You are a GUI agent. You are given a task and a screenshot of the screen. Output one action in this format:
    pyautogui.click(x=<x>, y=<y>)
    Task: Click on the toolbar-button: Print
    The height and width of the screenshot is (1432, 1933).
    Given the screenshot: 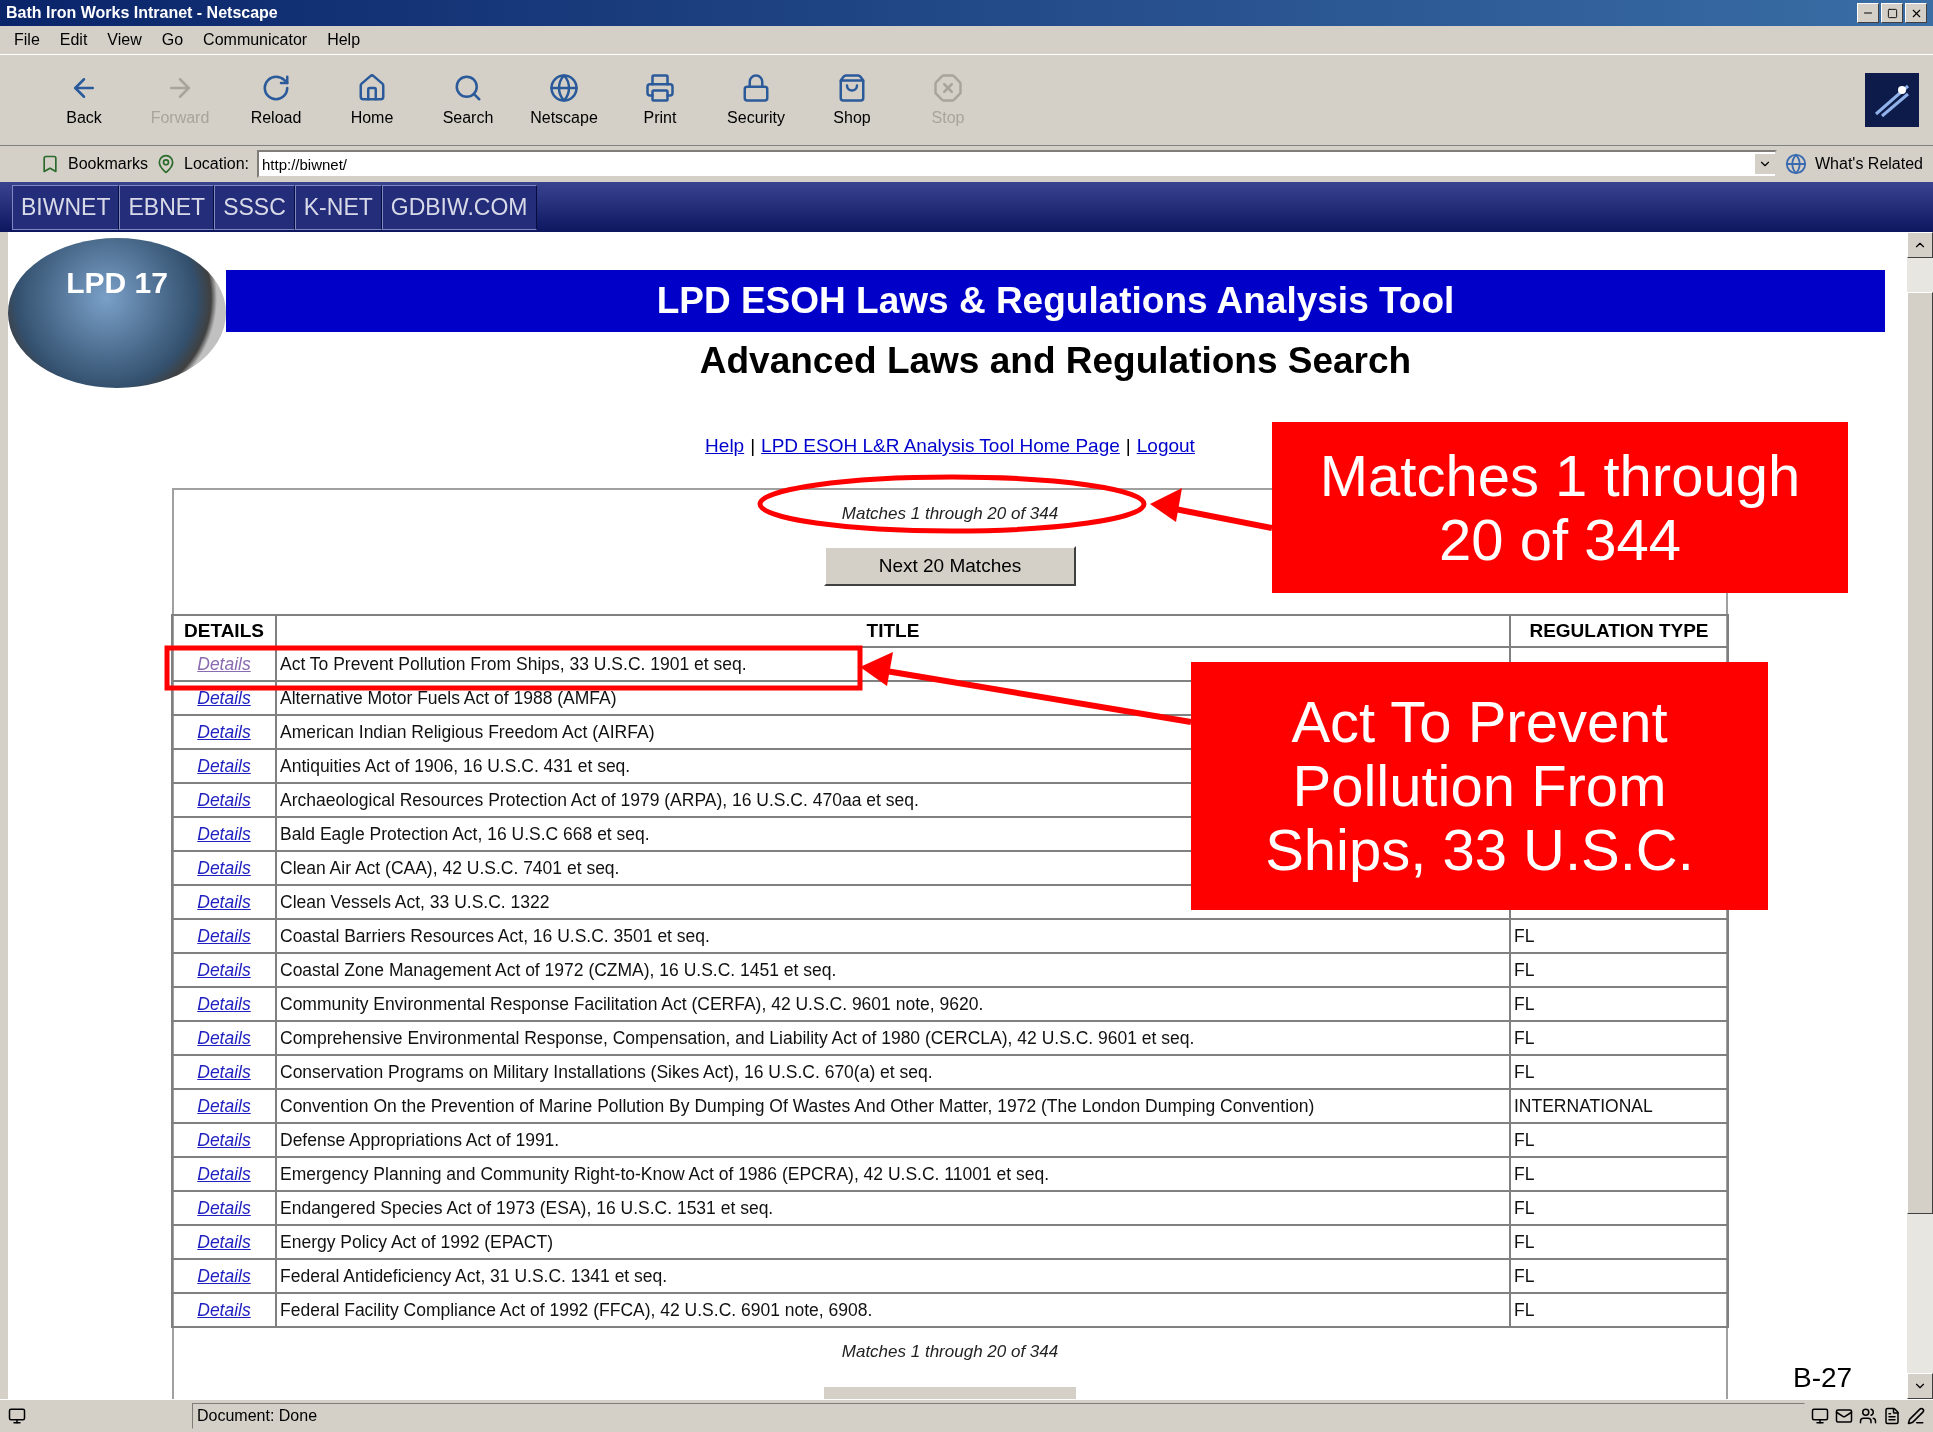 What is the action you would take?
    pyautogui.click(x=660, y=100)
    